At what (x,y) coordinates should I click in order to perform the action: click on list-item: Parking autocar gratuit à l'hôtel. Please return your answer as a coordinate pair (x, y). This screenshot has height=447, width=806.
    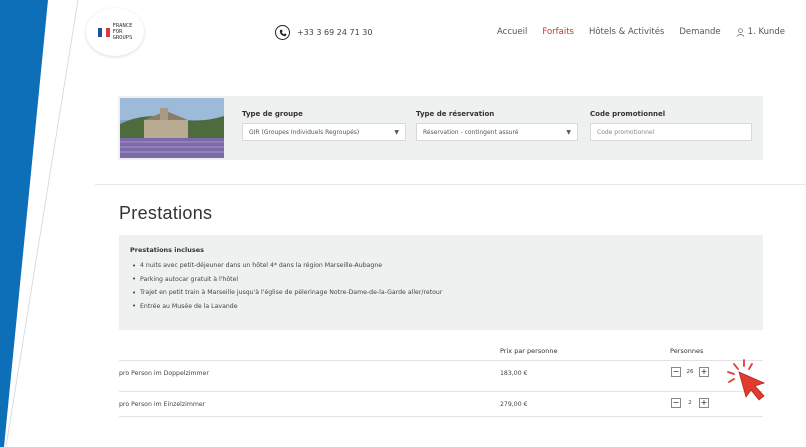
    Looking at the image, I should click on (441, 279).